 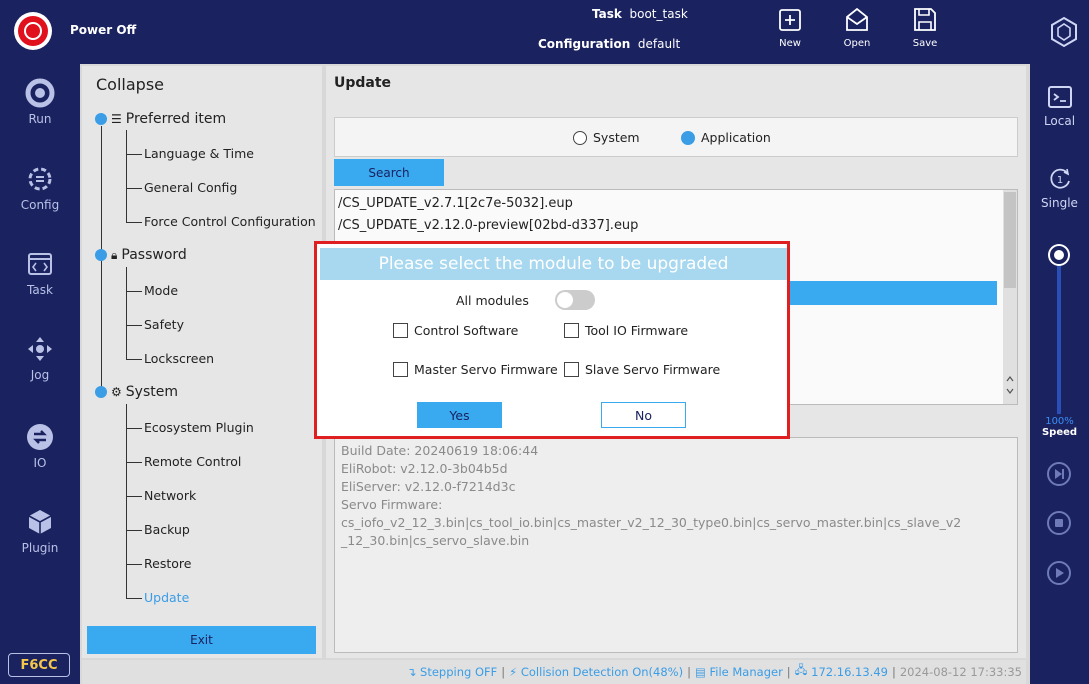 What do you see at coordinates (459, 415) in the screenshot?
I see `yes-button: Yes` at bounding box center [459, 415].